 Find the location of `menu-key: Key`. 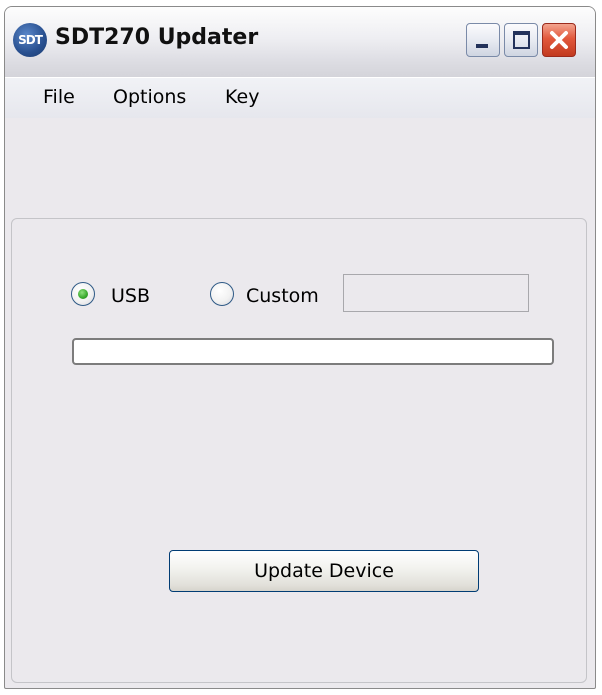

menu-key: Key is located at coordinates (242, 97).